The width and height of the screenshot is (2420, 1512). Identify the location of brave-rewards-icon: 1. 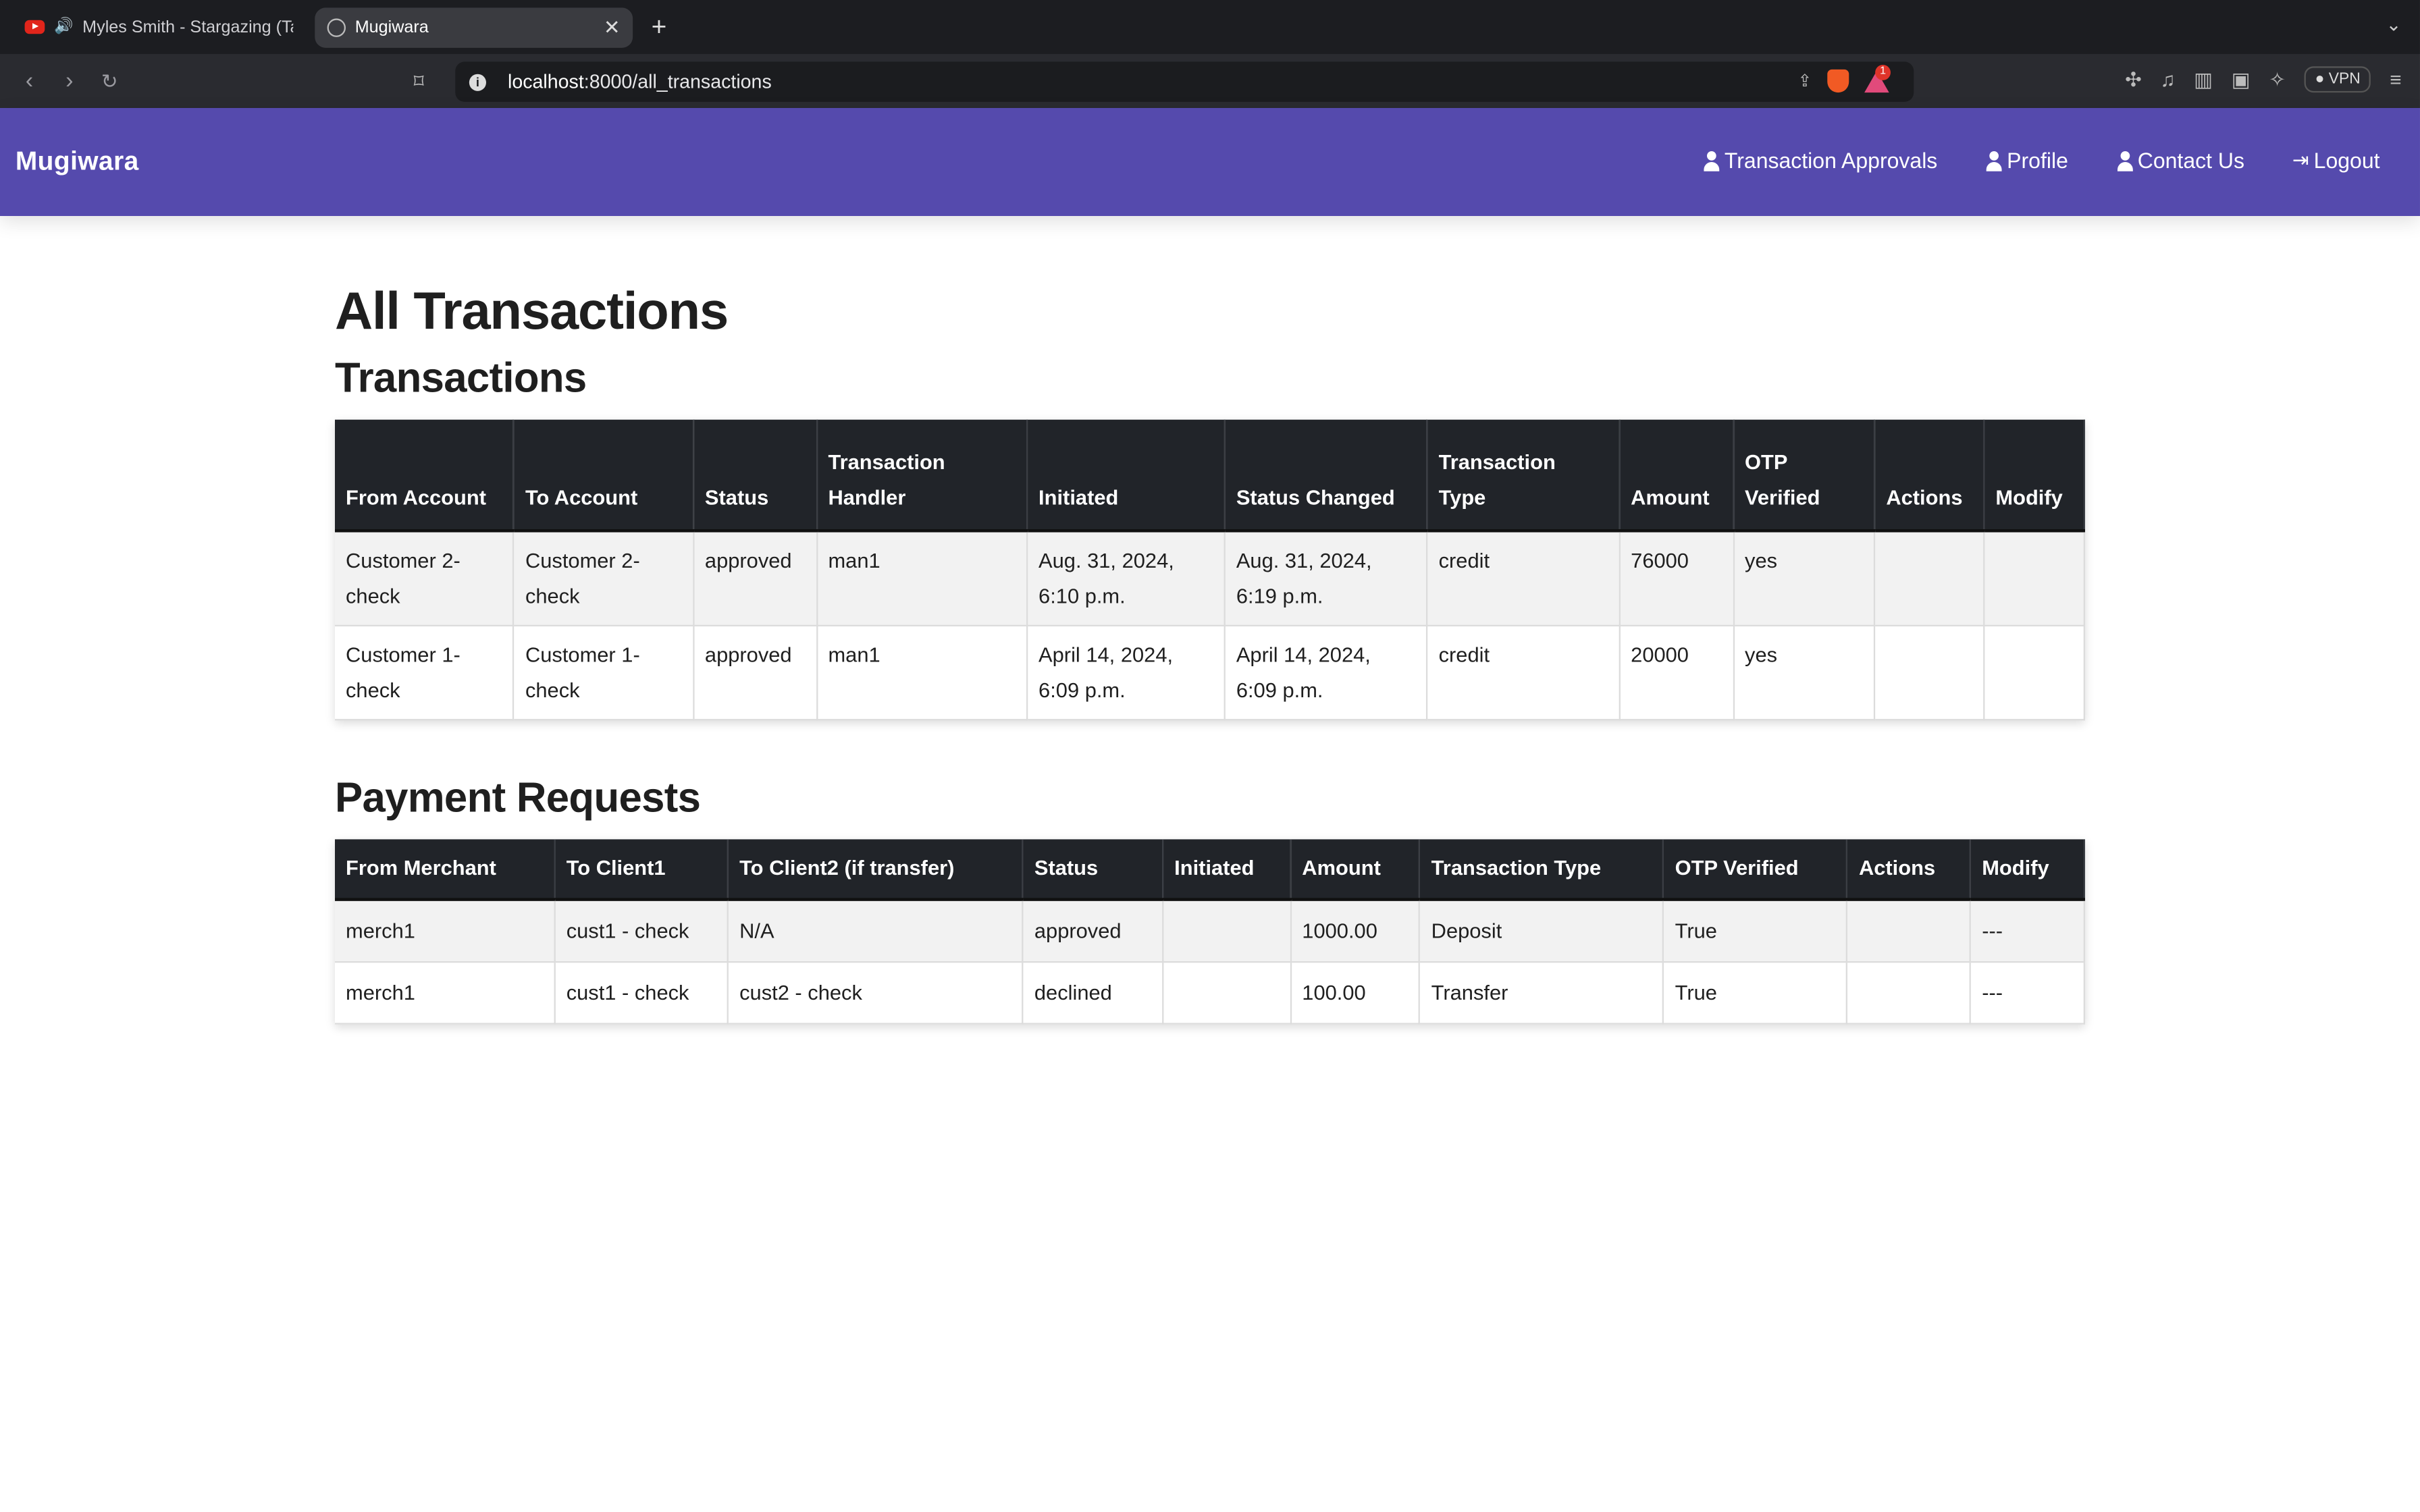
(1877, 77).